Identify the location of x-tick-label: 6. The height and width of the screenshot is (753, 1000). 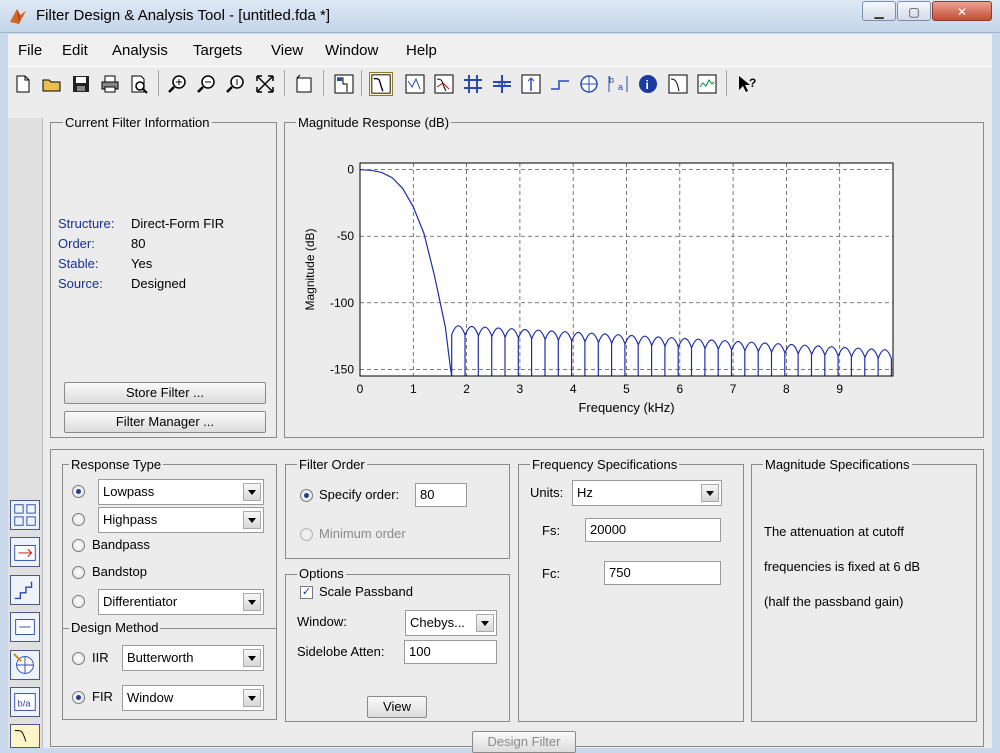
(679, 389).